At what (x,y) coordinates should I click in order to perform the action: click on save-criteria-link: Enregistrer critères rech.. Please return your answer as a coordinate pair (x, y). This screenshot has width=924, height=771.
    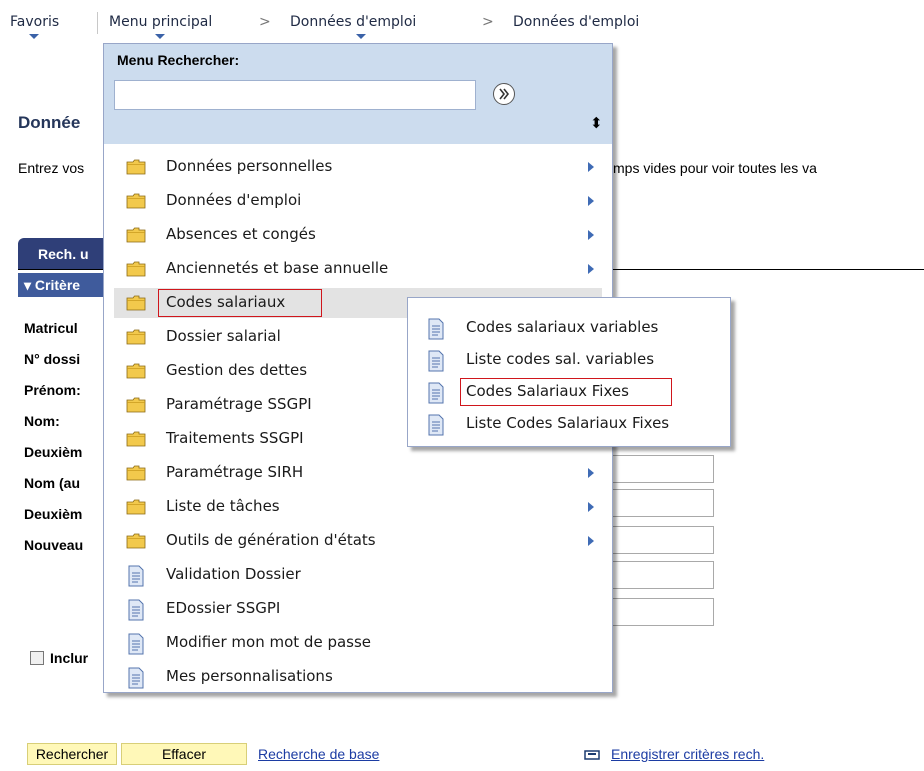
    Looking at the image, I should click on (687, 754).